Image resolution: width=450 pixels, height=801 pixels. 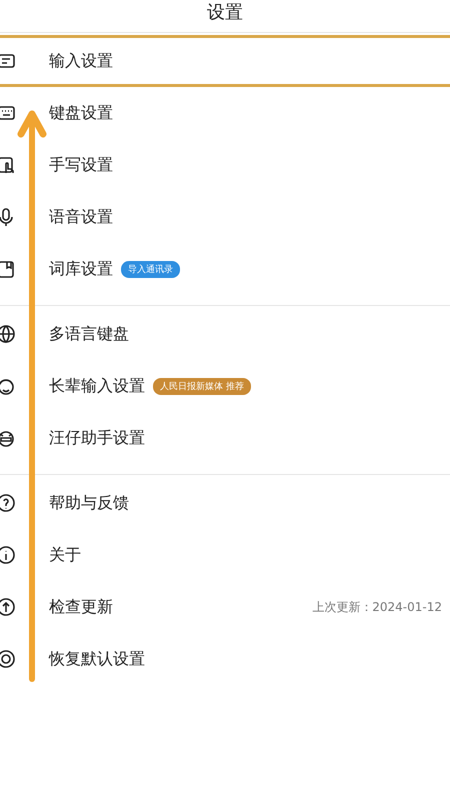 I want to click on settings-row: 输入设置, so click(x=225, y=61).